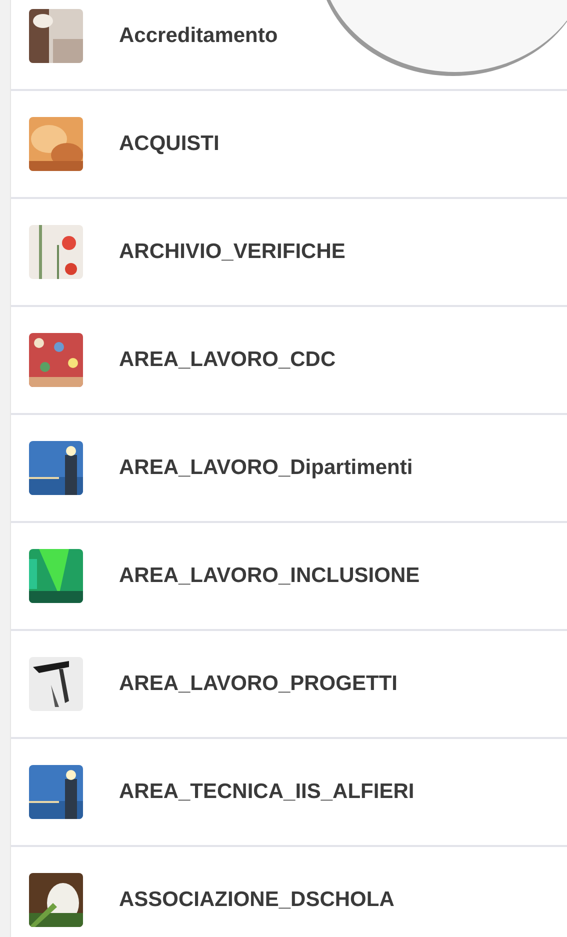  I want to click on folder-name: AREA_LAVORO_PROGETTI, so click(258, 684).